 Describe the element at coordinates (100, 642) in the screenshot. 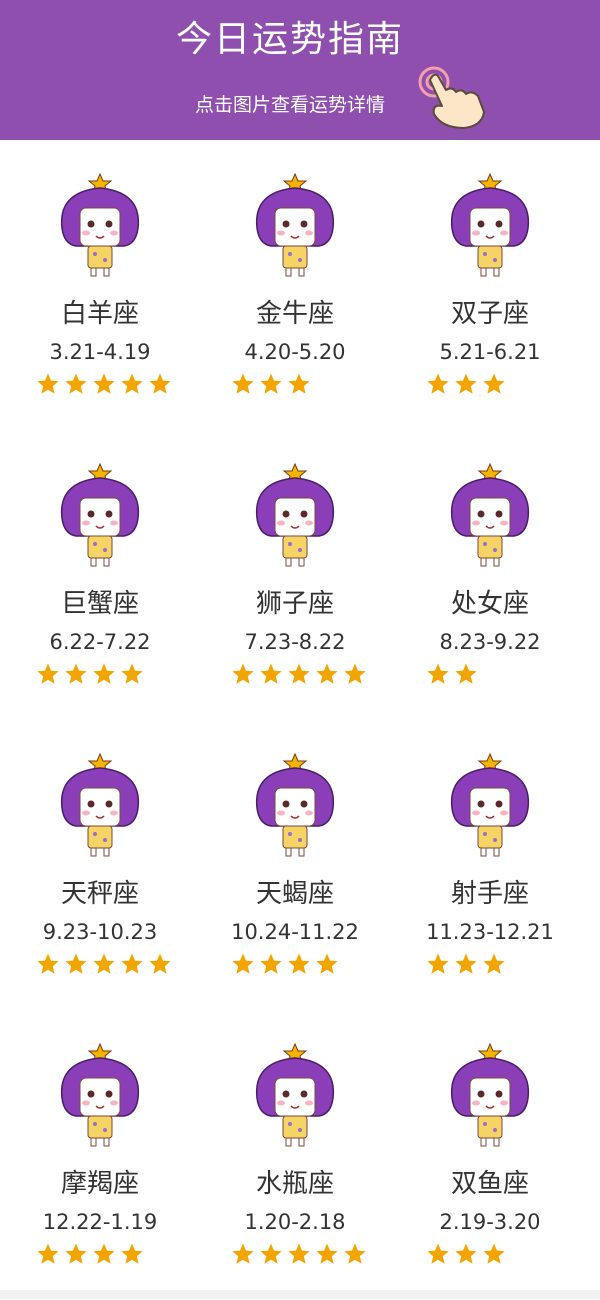

I see `sign-dates: 6.22-7.22` at that location.